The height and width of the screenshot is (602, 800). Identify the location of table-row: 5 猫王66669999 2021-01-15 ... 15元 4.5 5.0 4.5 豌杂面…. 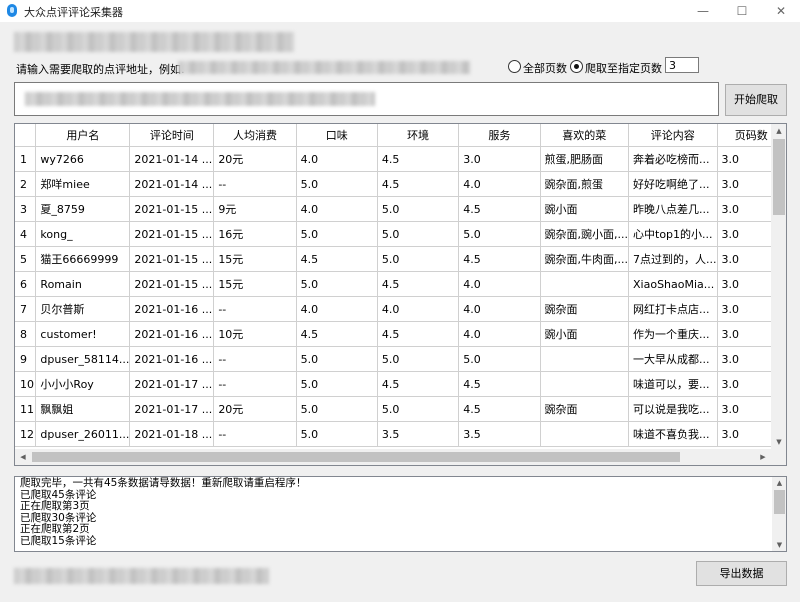
(400, 259).